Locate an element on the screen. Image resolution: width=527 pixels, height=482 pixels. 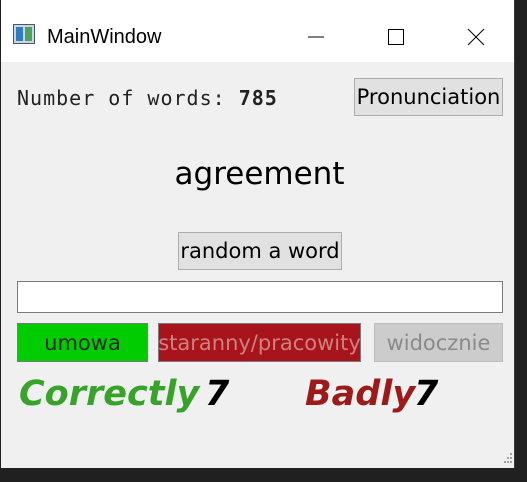
current-word: agreement is located at coordinates (259, 174).